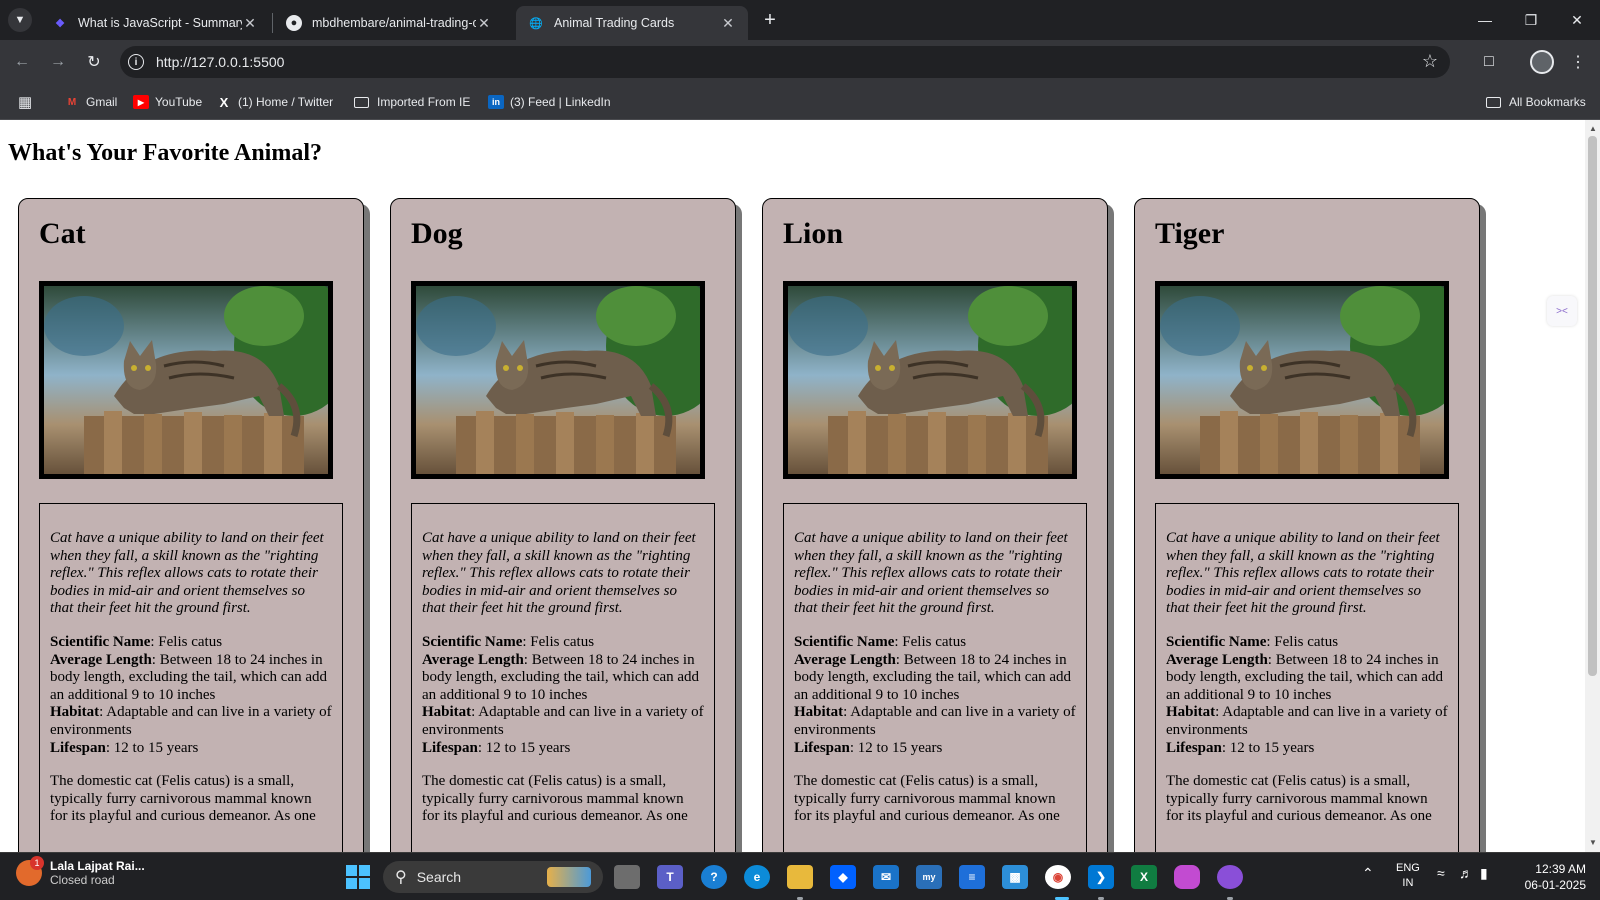  Describe the element at coordinates (1441, 873) in the screenshot. I see `wifi-icon: ≈` at that location.